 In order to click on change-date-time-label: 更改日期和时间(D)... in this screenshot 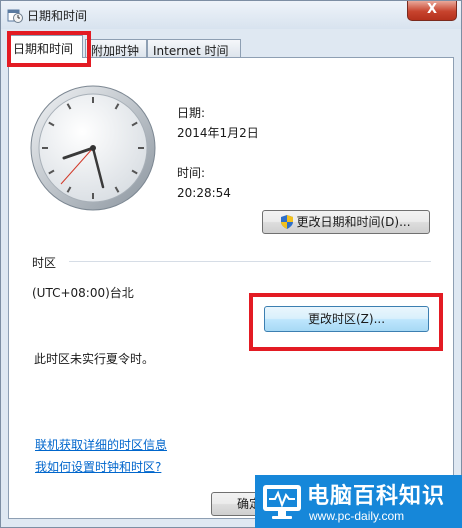, I will do `click(353, 222)`.